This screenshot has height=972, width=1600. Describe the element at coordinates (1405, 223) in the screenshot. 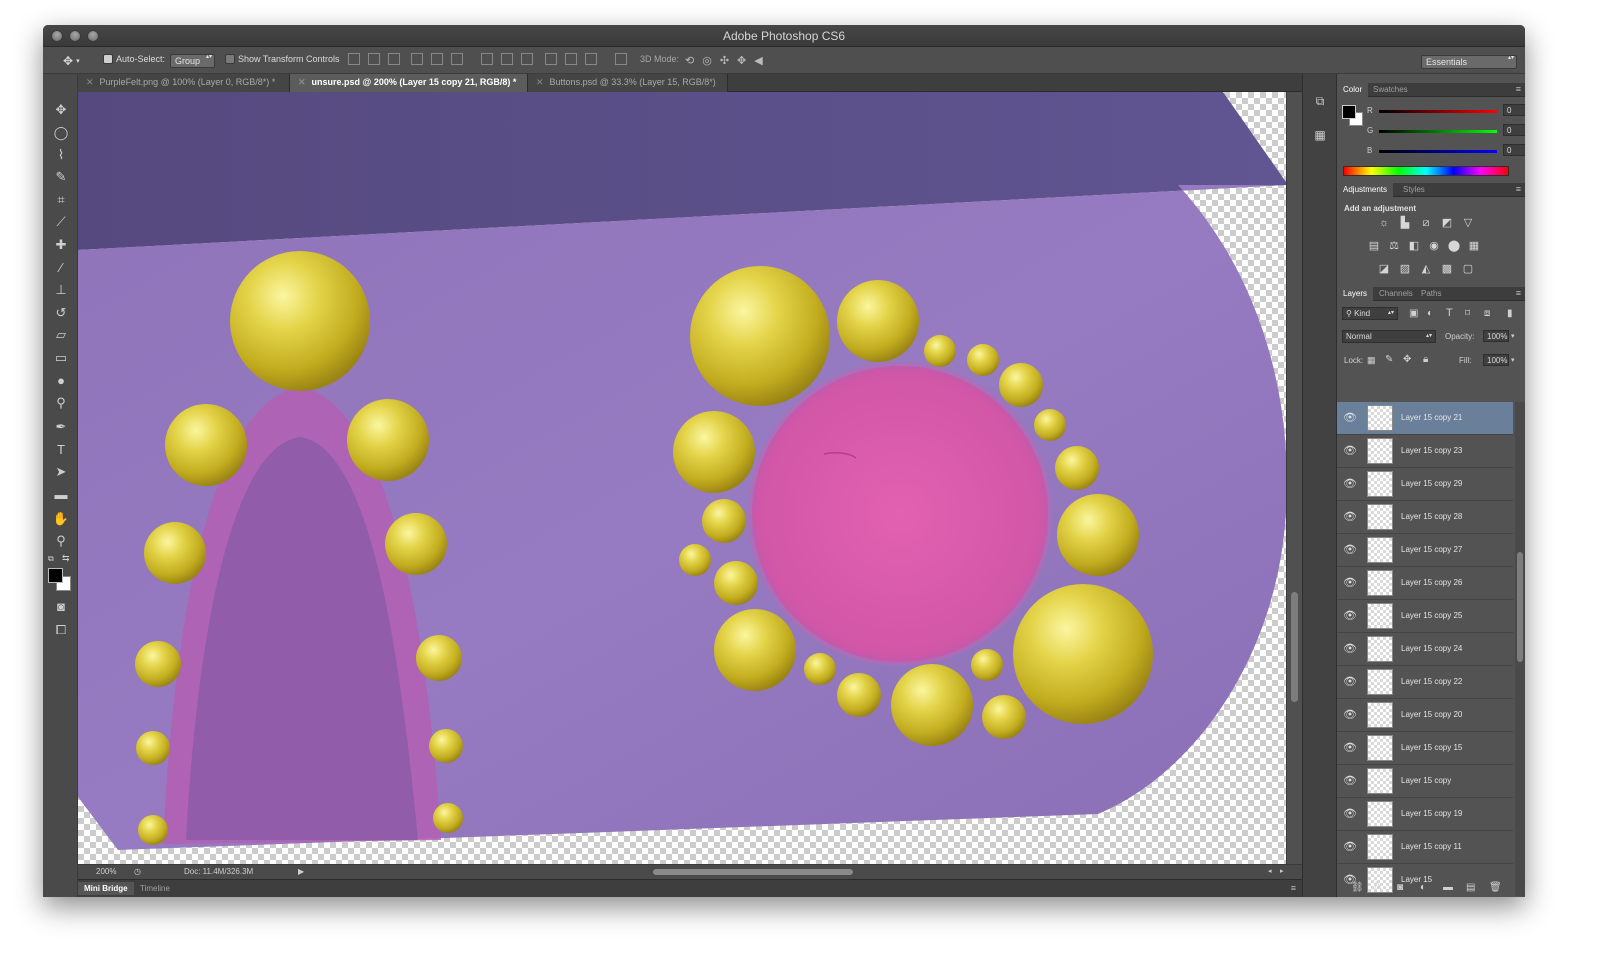

I see `levels-icon: ▙` at that location.